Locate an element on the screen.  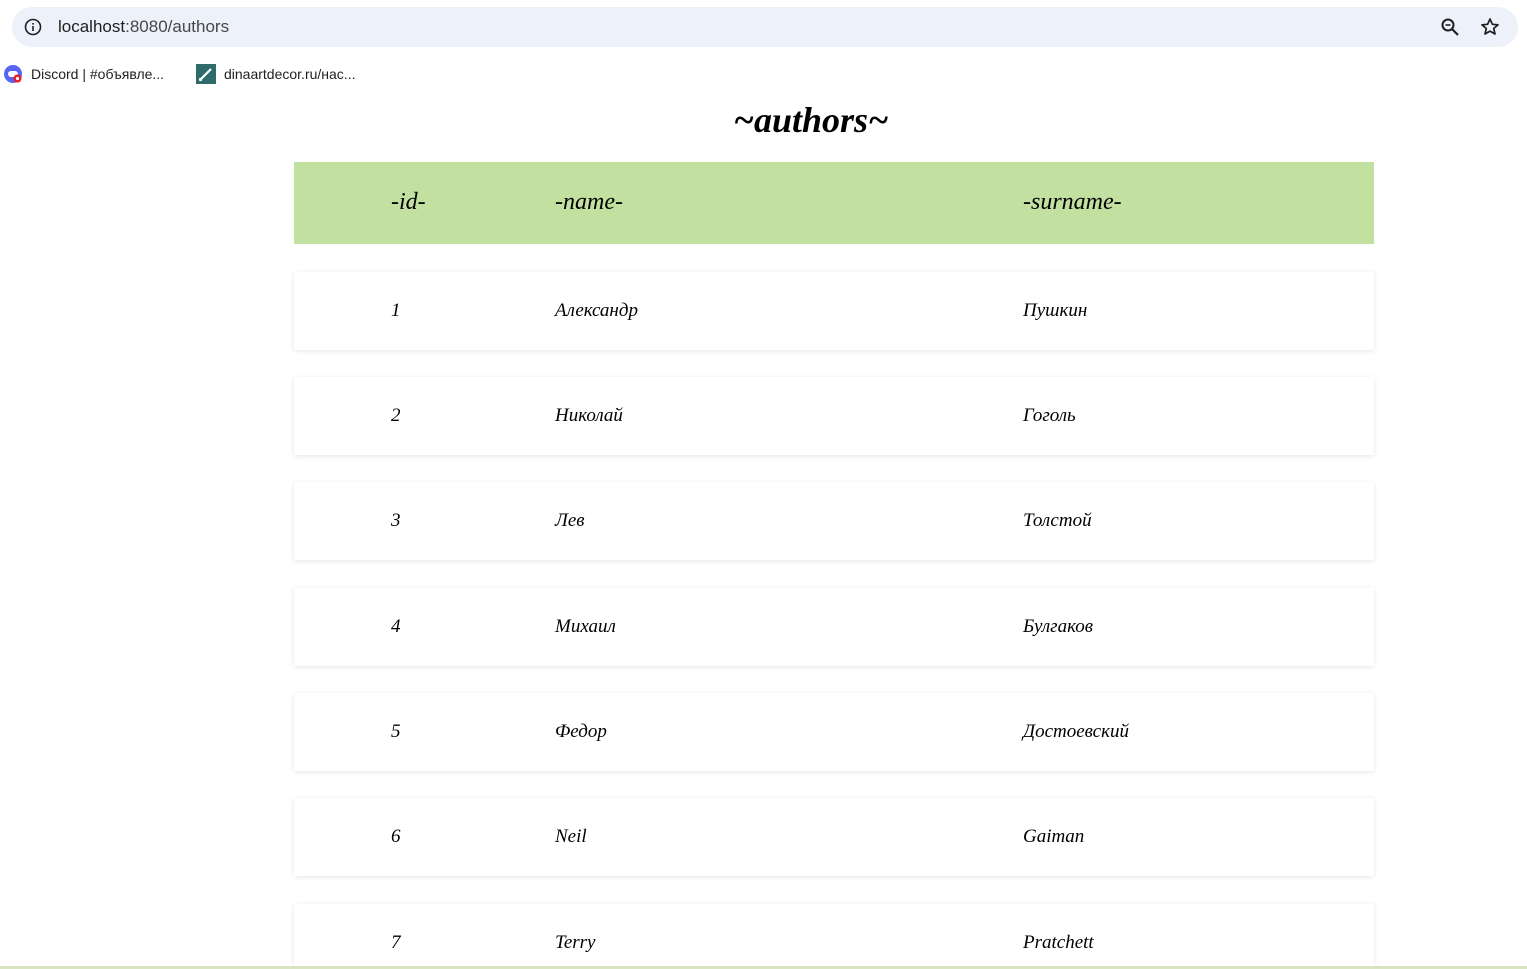
star-icon is located at coordinates (1490, 27).